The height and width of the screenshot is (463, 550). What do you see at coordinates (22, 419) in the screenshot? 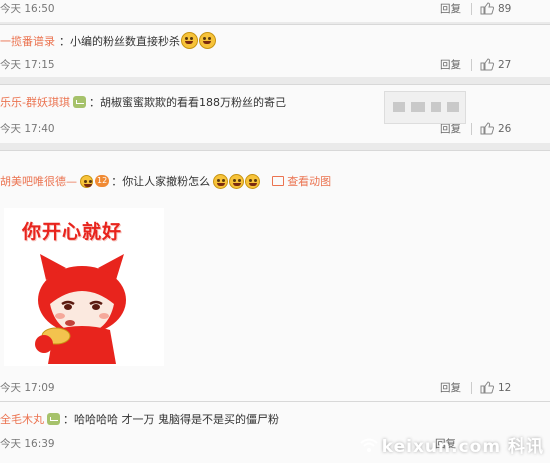
I see `comment-username: 全毛木丸` at bounding box center [22, 419].